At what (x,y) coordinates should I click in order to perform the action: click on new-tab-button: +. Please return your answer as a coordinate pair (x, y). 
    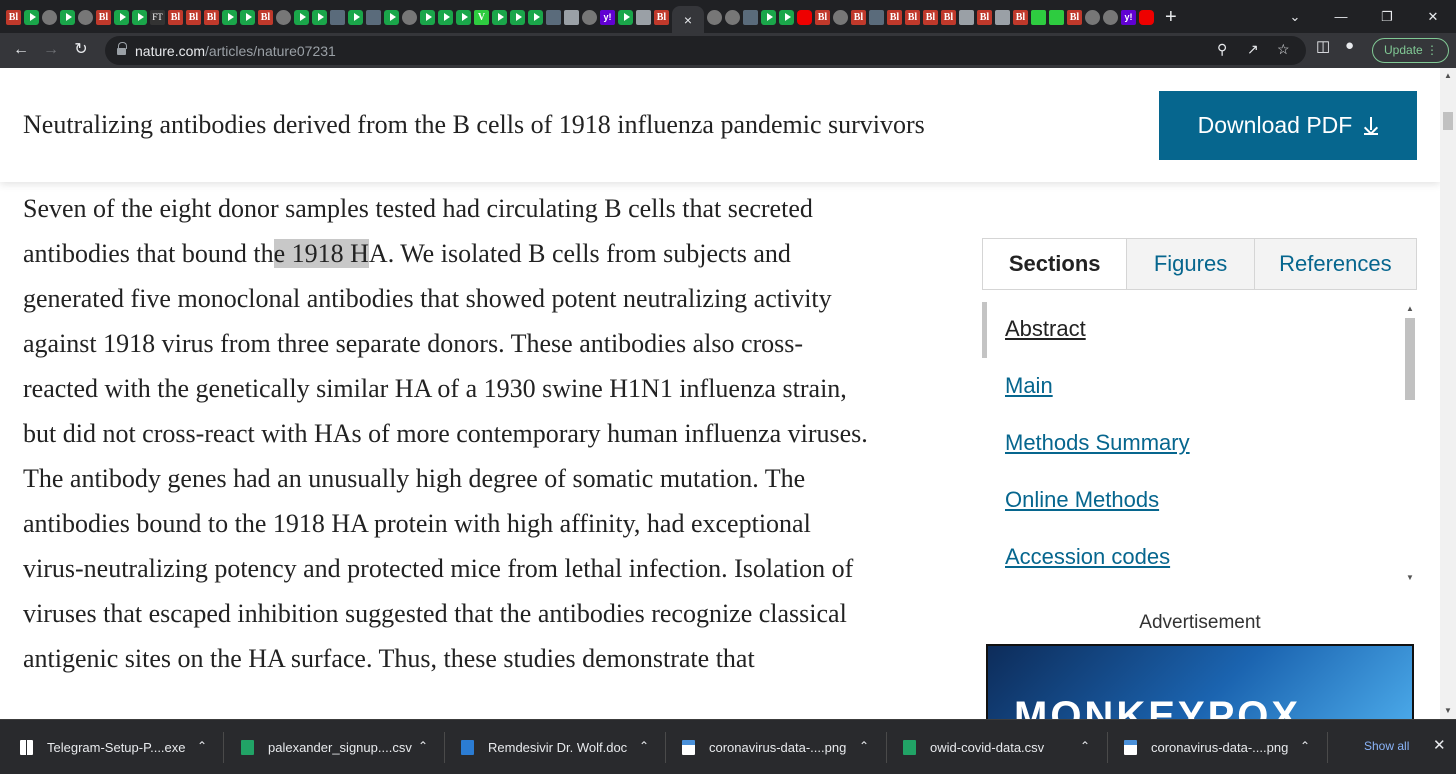
    Looking at the image, I should click on (1171, 17).